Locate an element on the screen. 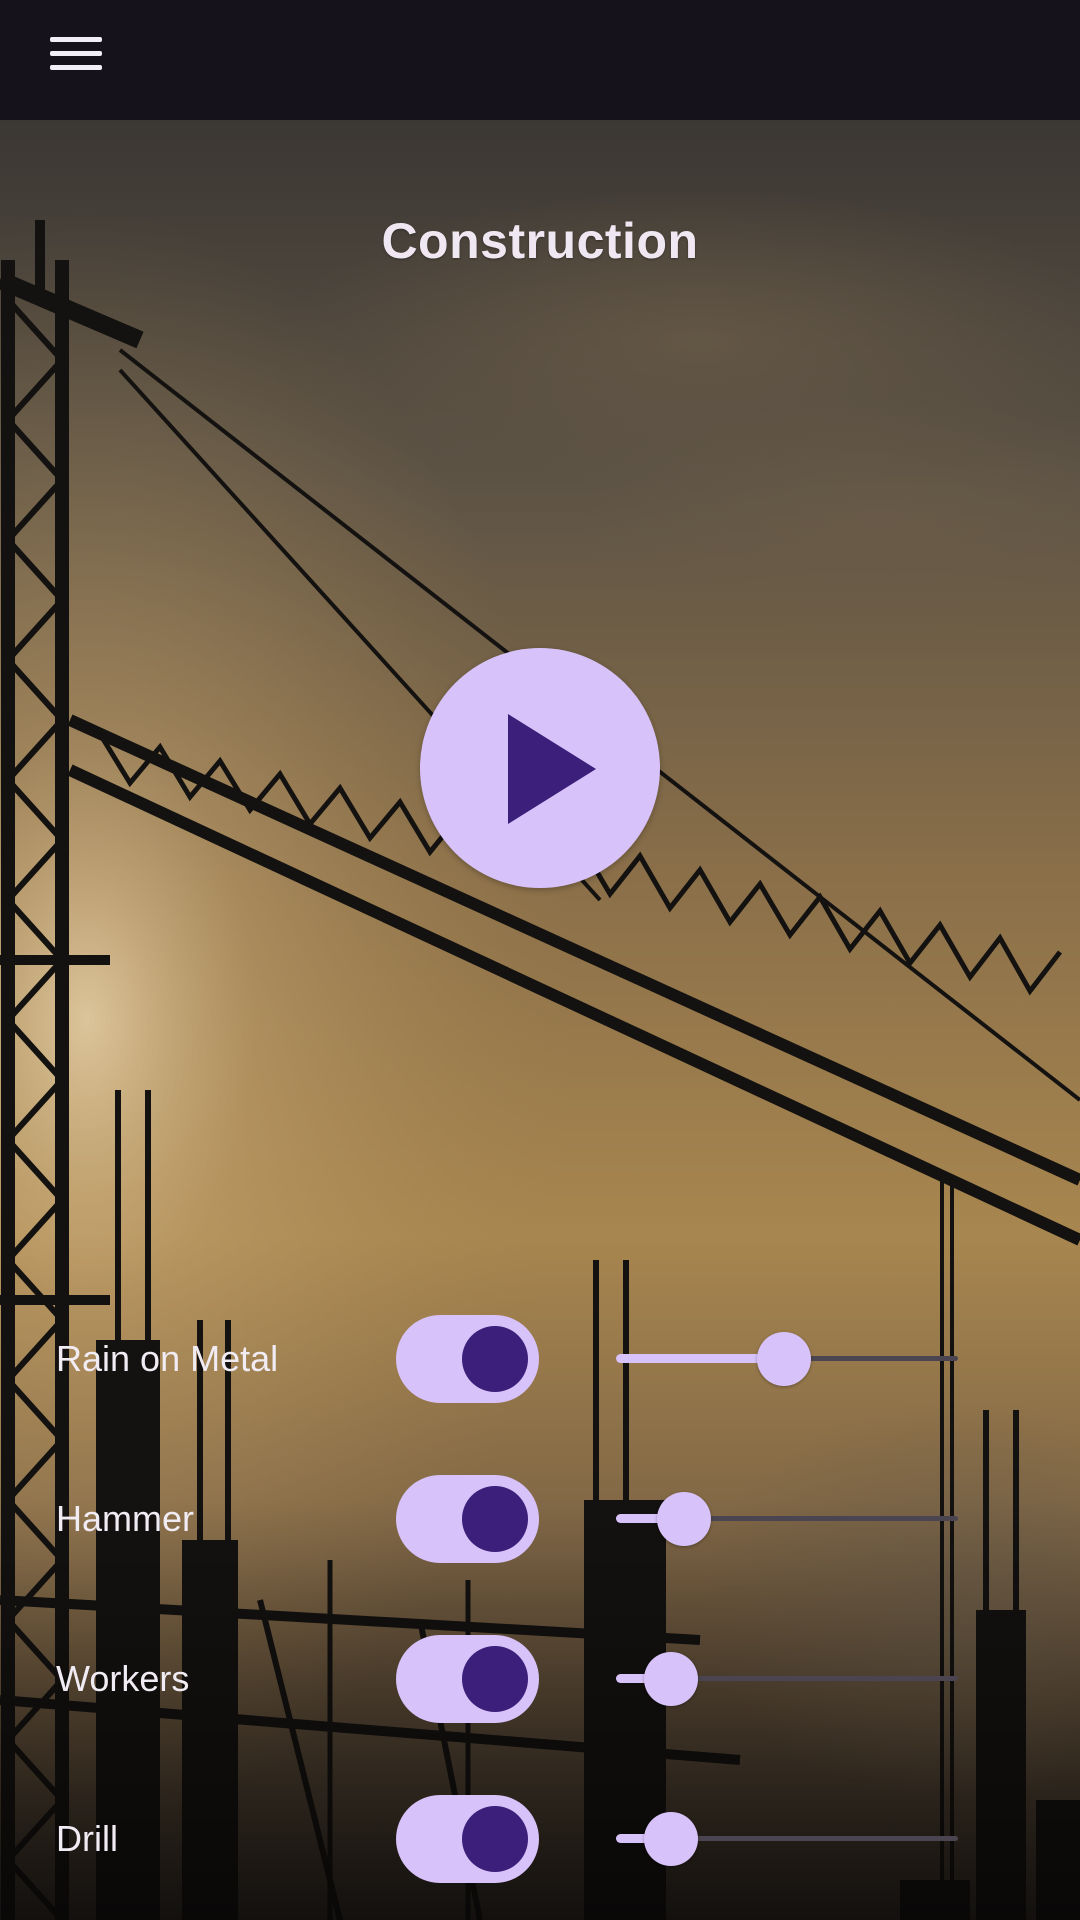 This screenshot has height=1920, width=1080. top-app-bar is located at coordinates (540, 60).